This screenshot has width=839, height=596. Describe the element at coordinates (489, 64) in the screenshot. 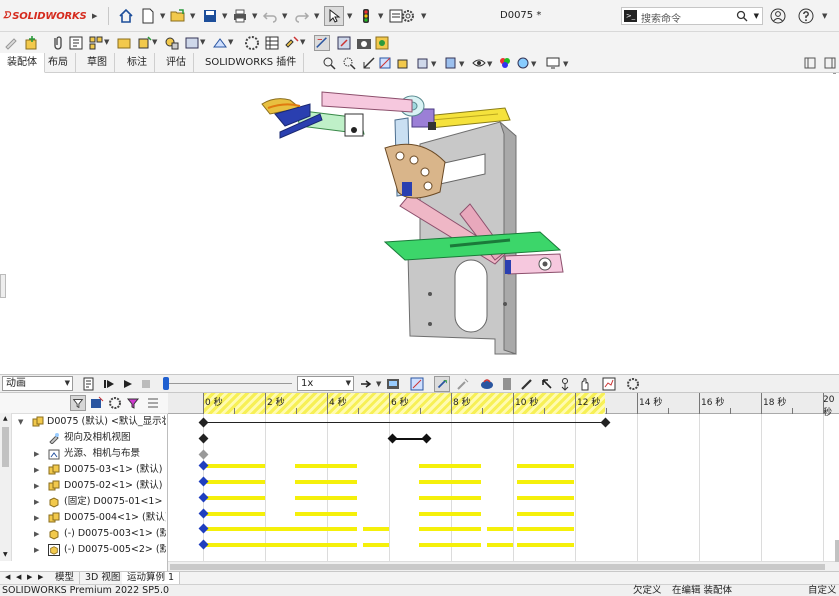

I see `hide-show-dropdown-icon: ▼` at that location.